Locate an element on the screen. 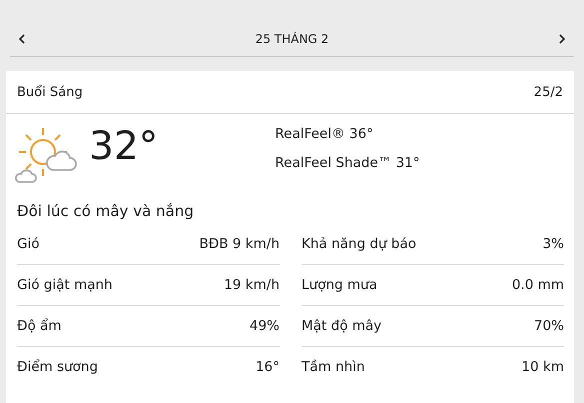 This screenshot has width=584, height=403. detail-value: 19 km/h is located at coordinates (252, 285).